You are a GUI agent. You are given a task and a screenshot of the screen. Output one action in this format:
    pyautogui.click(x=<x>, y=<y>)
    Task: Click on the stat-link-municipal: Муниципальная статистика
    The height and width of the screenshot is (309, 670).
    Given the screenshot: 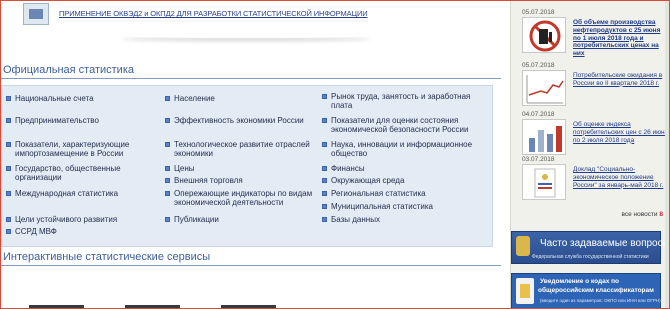 What is the action you would take?
    pyautogui.click(x=404, y=206)
    